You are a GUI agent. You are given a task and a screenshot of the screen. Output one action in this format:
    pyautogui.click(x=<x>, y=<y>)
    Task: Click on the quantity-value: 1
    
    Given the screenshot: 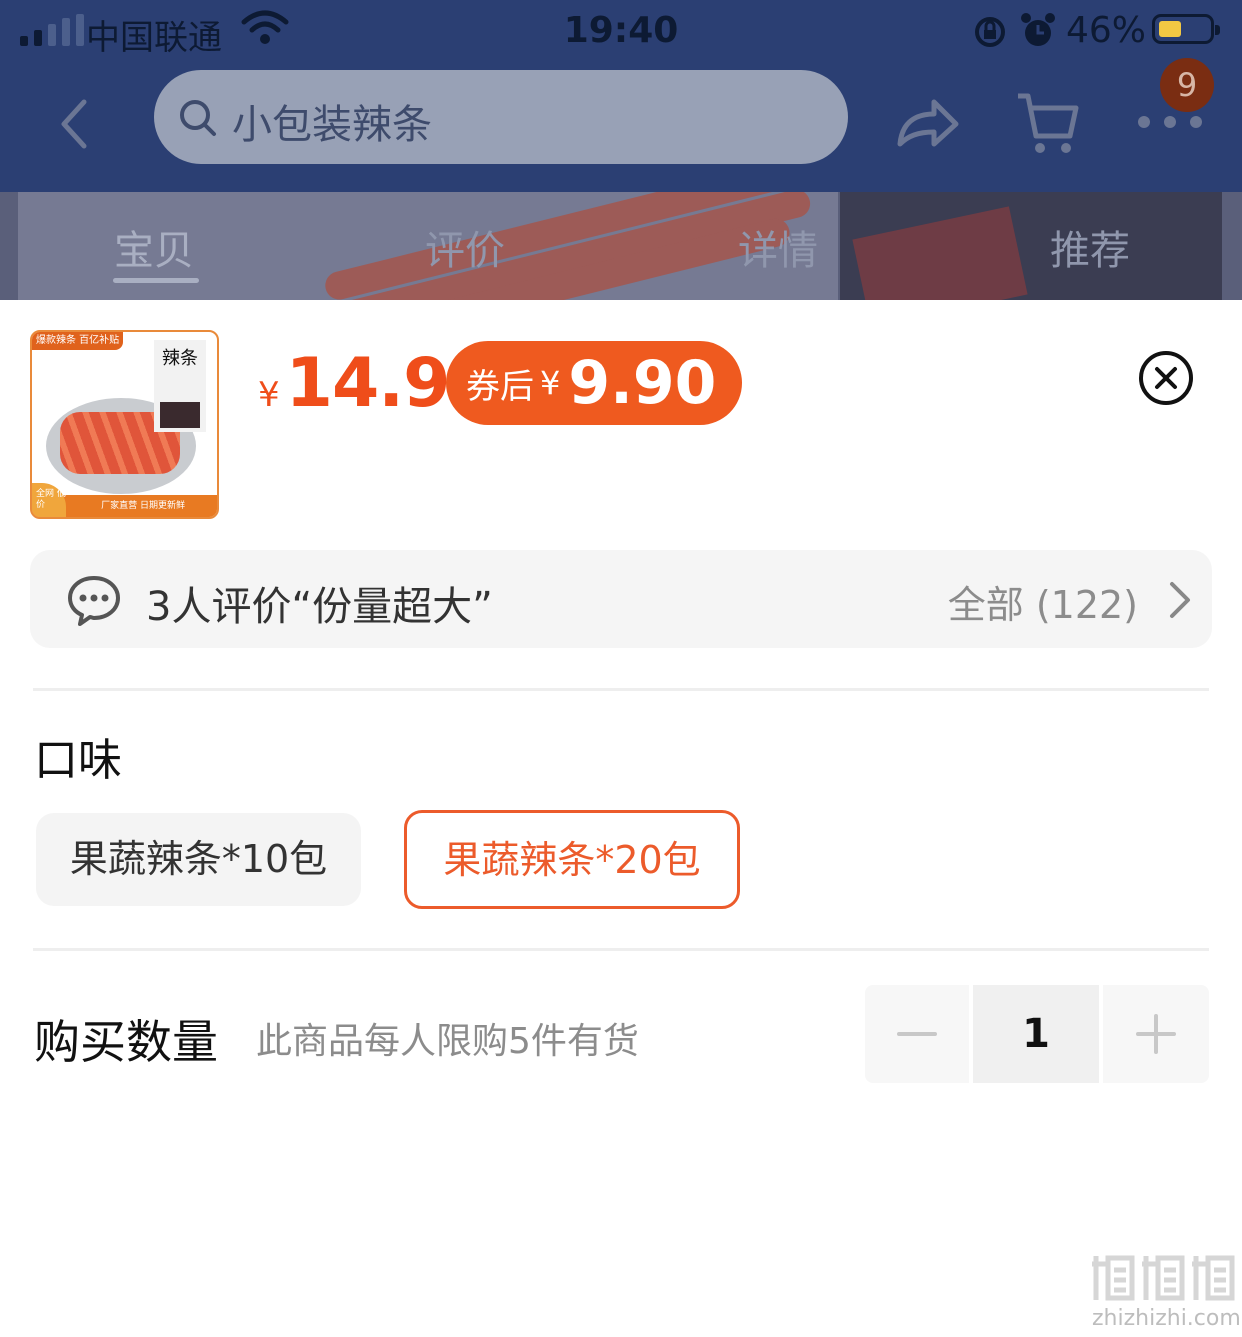 What is the action you would take?
    pyautogui.click(x=1036, y=1034)
    